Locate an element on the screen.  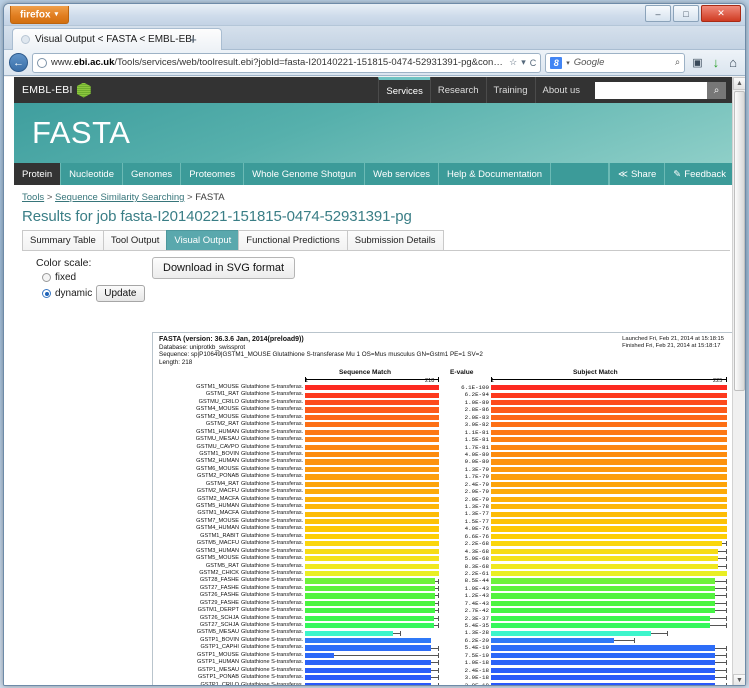
download-svg-button: Download in SVG format is located at coordinates (224, 268).